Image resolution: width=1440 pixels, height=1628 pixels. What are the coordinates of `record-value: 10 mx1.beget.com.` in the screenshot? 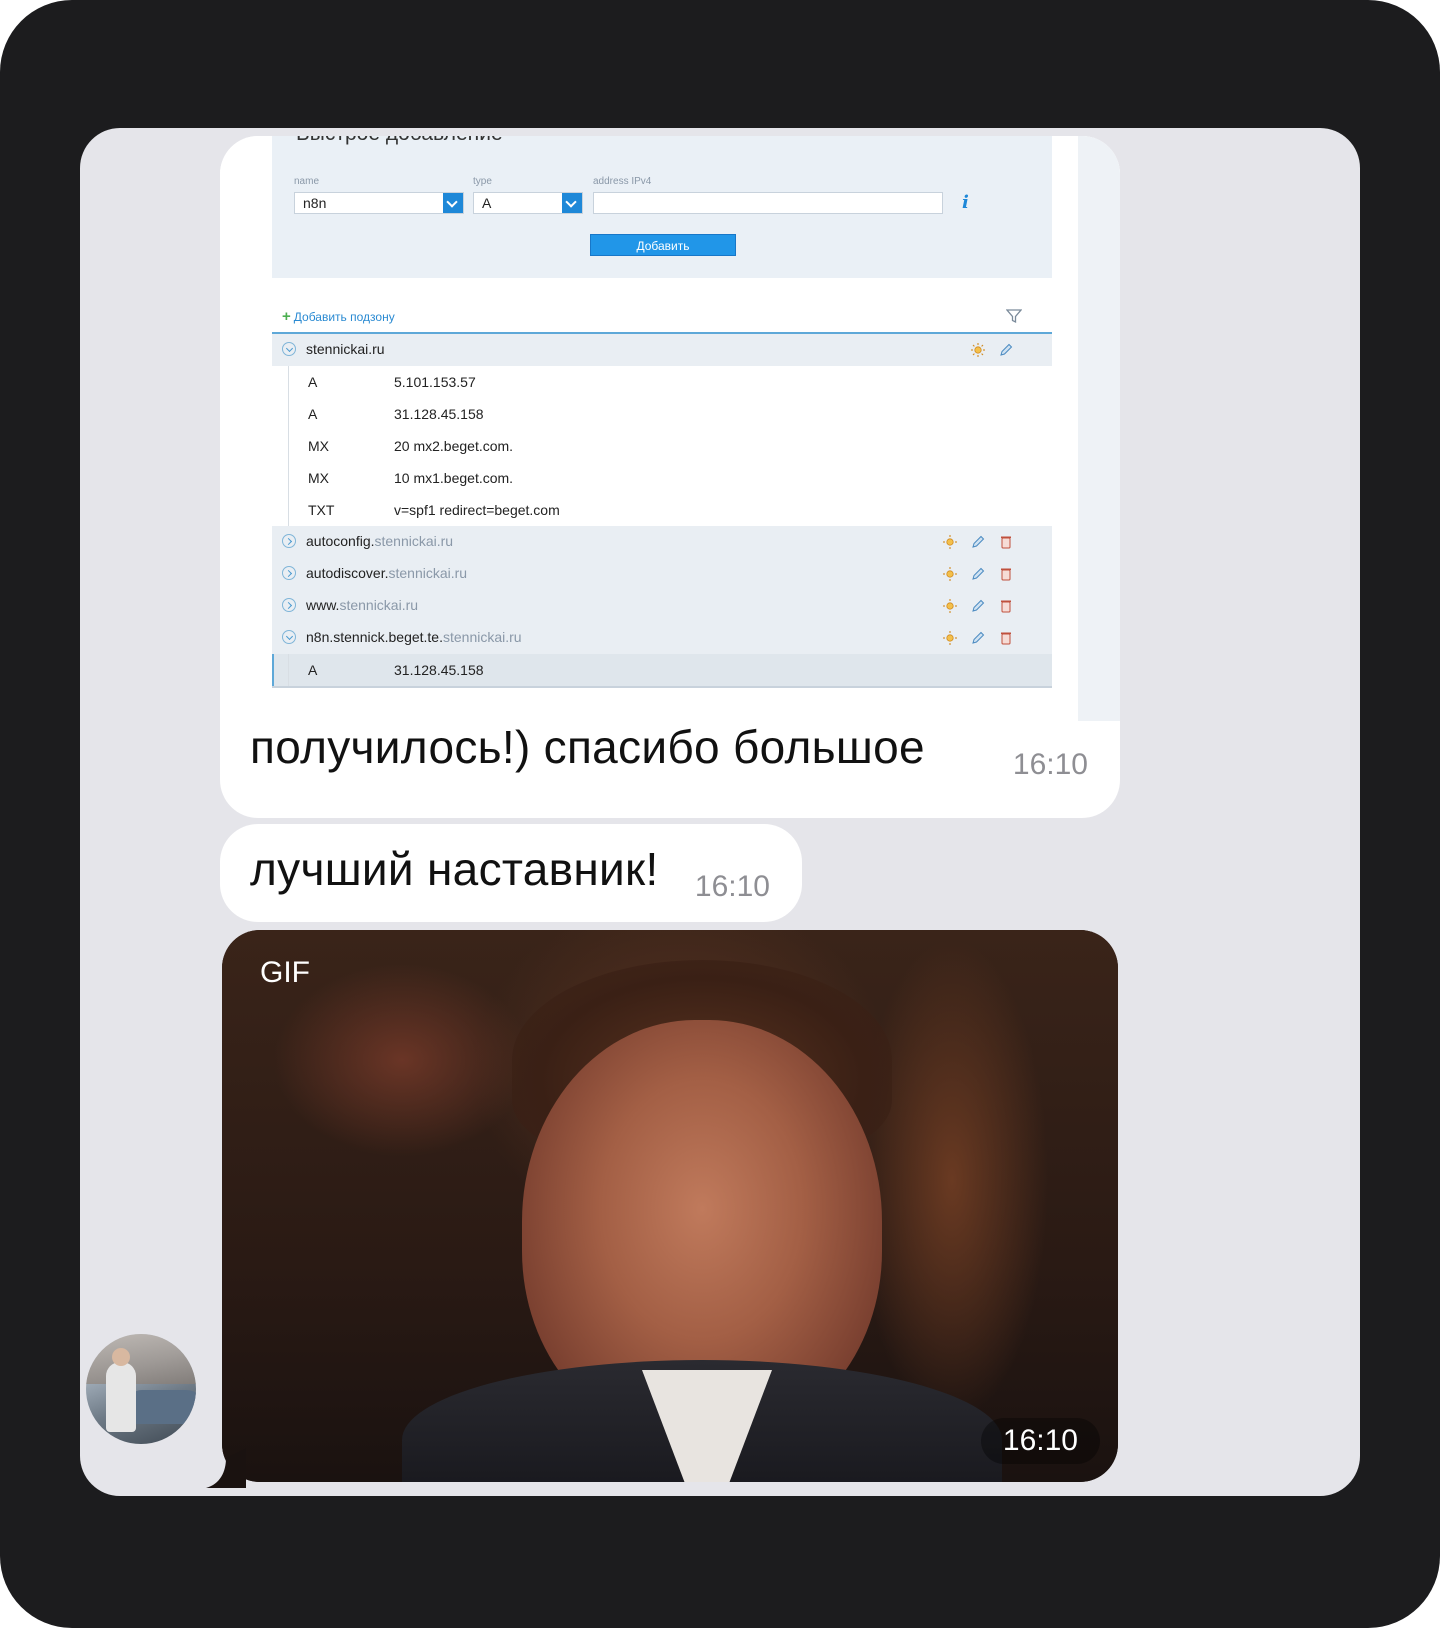 It's located at (454, 478).